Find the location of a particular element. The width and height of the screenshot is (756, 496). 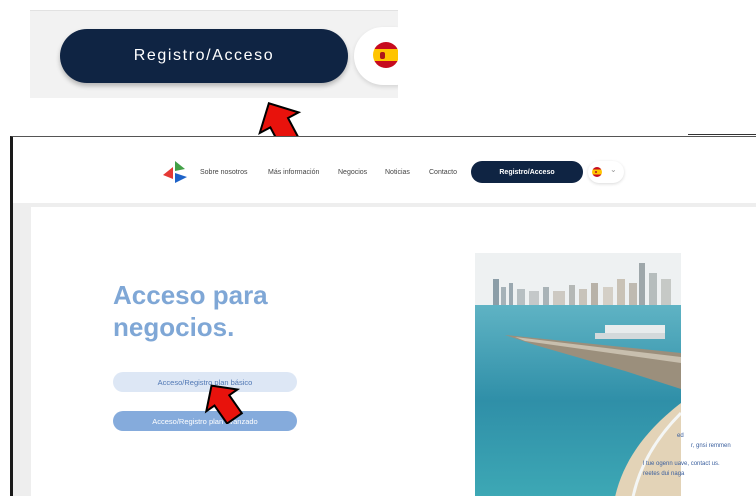

zoomed-register-access-button: Registro/Acceso is located at coordinates (204, 56).